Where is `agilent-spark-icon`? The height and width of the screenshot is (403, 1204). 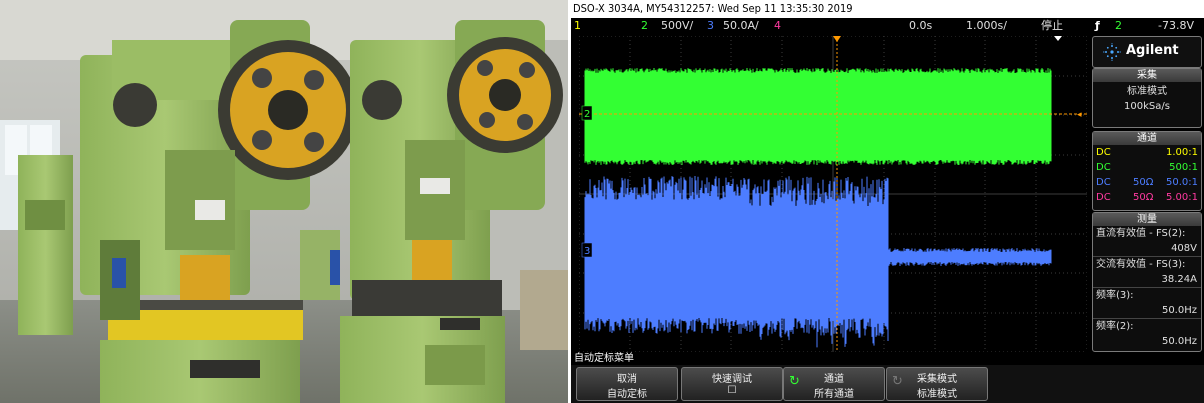
agilent-spark-icon is located at coordinates (1112, 52).